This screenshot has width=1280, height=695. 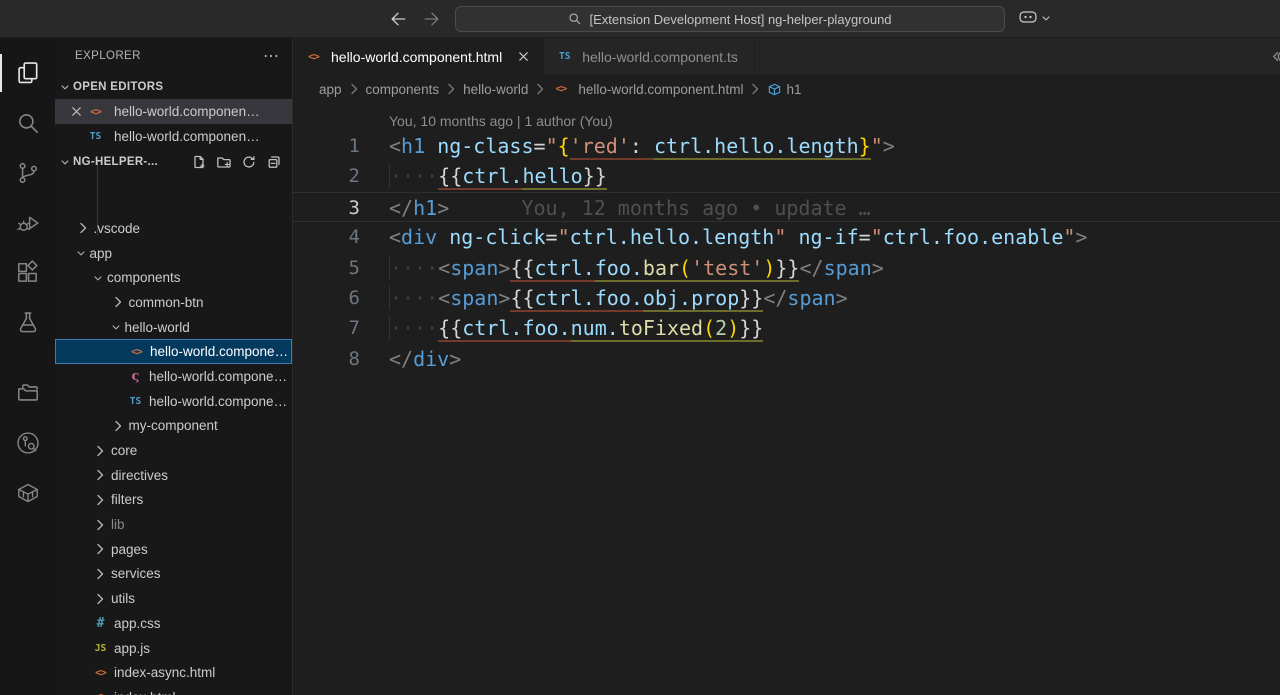 What do you see at coordinates (786, 359) in the screenshot?
I see `code-line-8: 8 </div>` at bounding box center [786, 359].